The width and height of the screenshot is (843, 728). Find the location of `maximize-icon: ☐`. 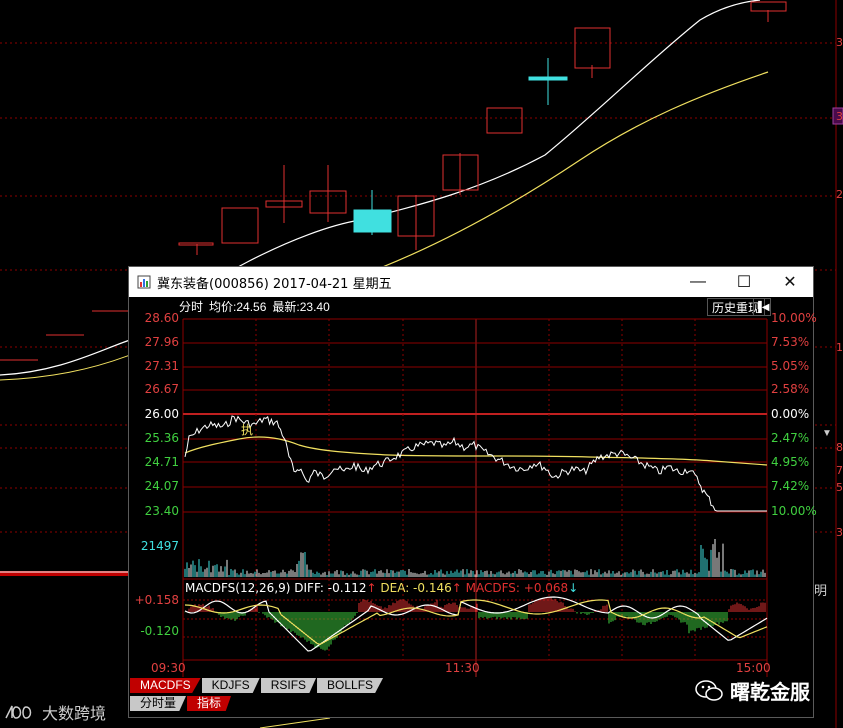

maximize-icon: ☐ is located at coordinates (744, 282).